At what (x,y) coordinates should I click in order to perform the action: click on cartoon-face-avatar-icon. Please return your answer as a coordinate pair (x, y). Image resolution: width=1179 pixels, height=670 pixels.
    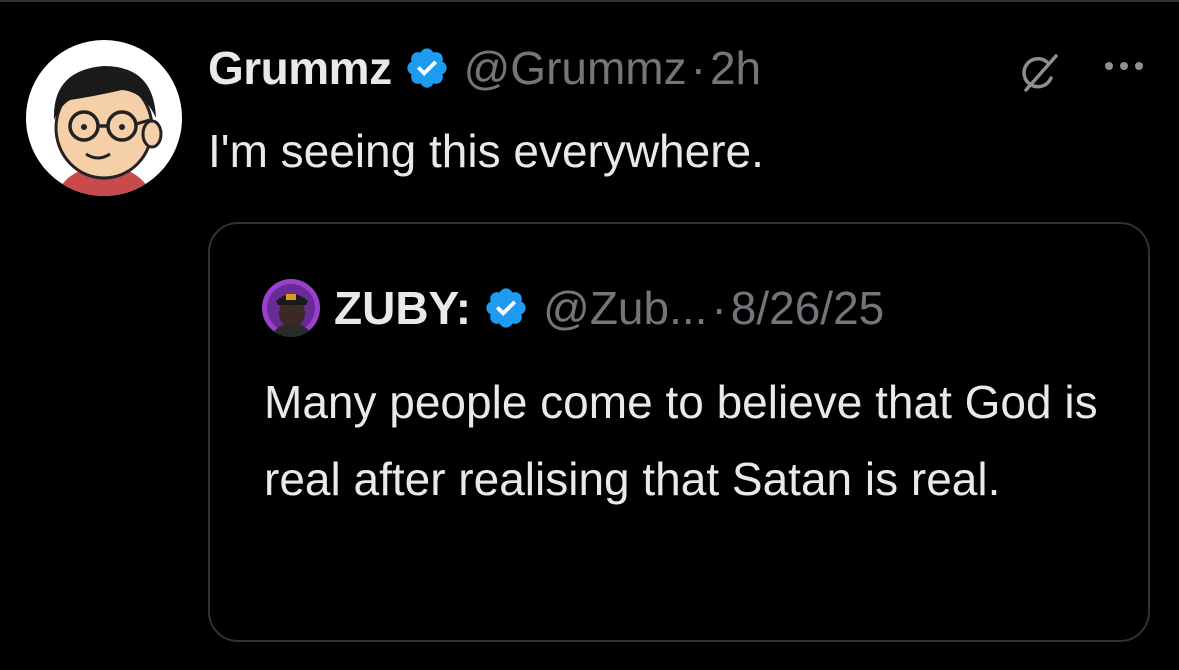
    Looking at the image, I should click on (104, 118).